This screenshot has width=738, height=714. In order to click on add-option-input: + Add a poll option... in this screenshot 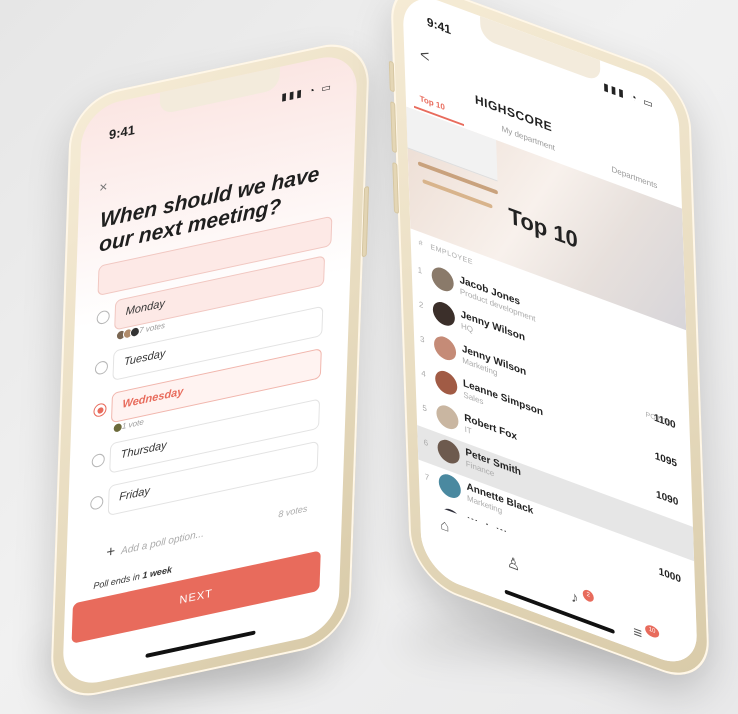, I will do `click(155, 542)`.